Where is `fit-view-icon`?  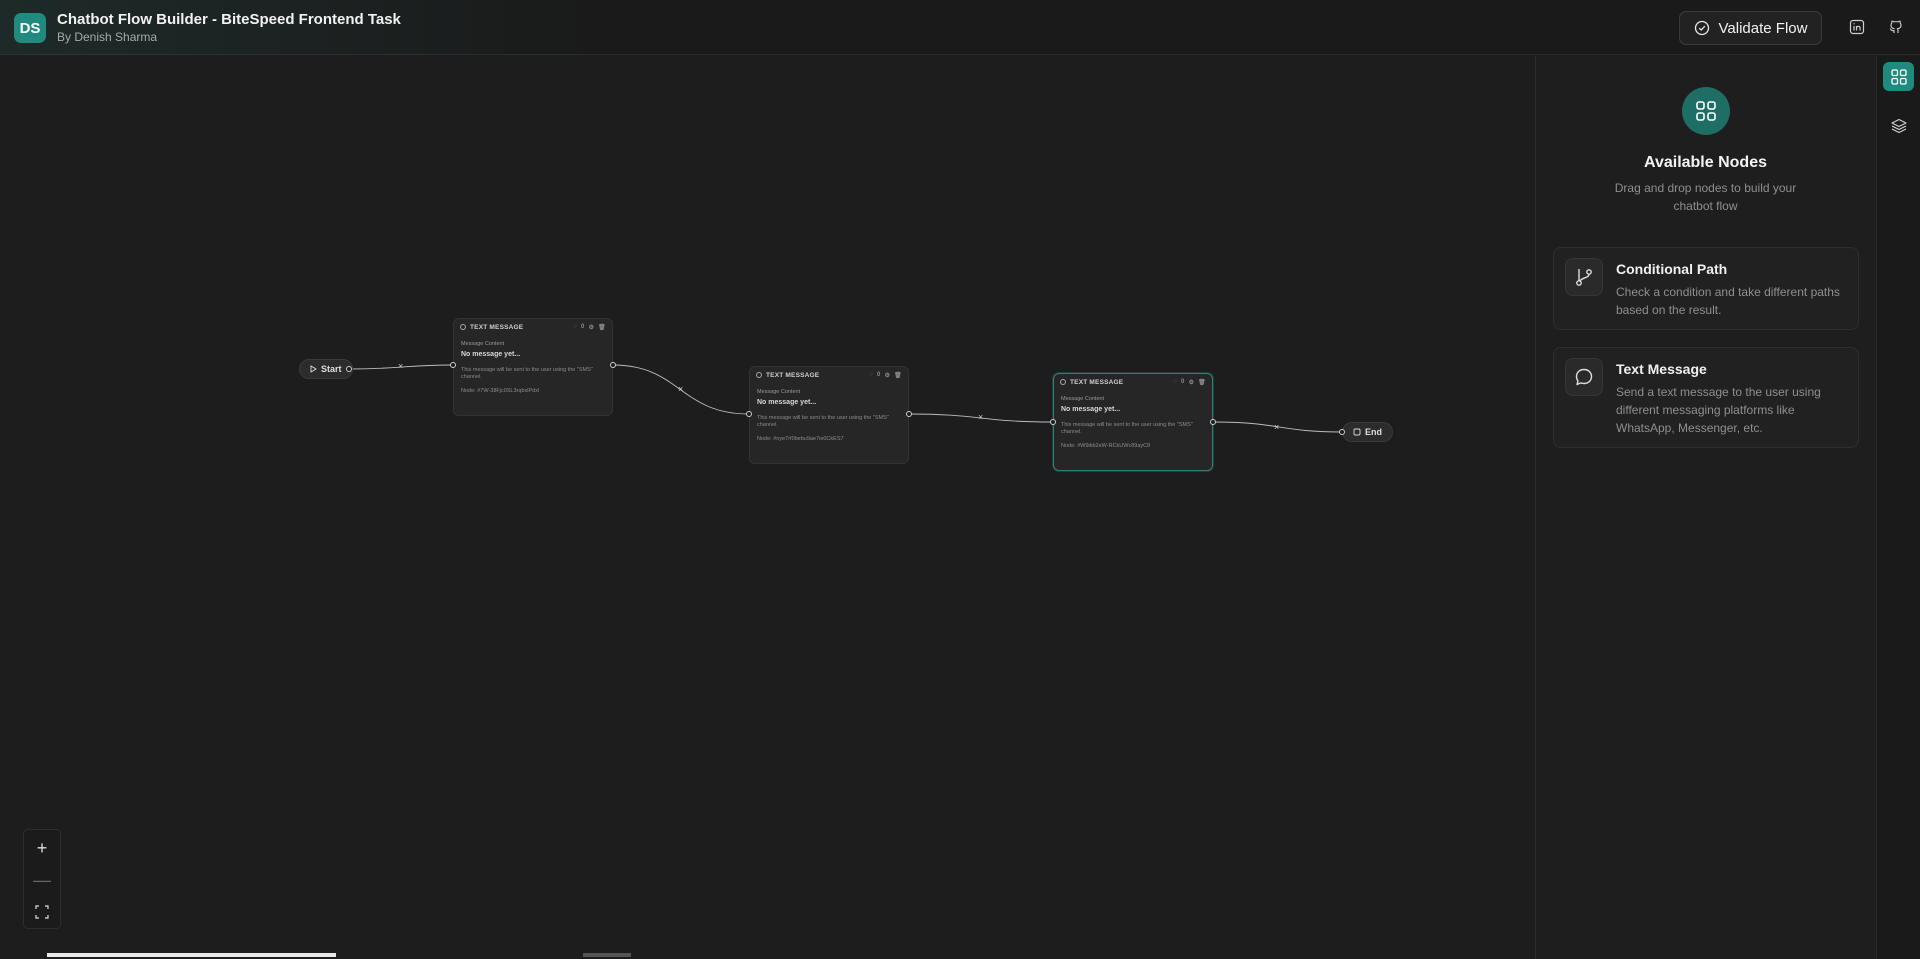
fit-view-icon is located at coordinates (42, 912).